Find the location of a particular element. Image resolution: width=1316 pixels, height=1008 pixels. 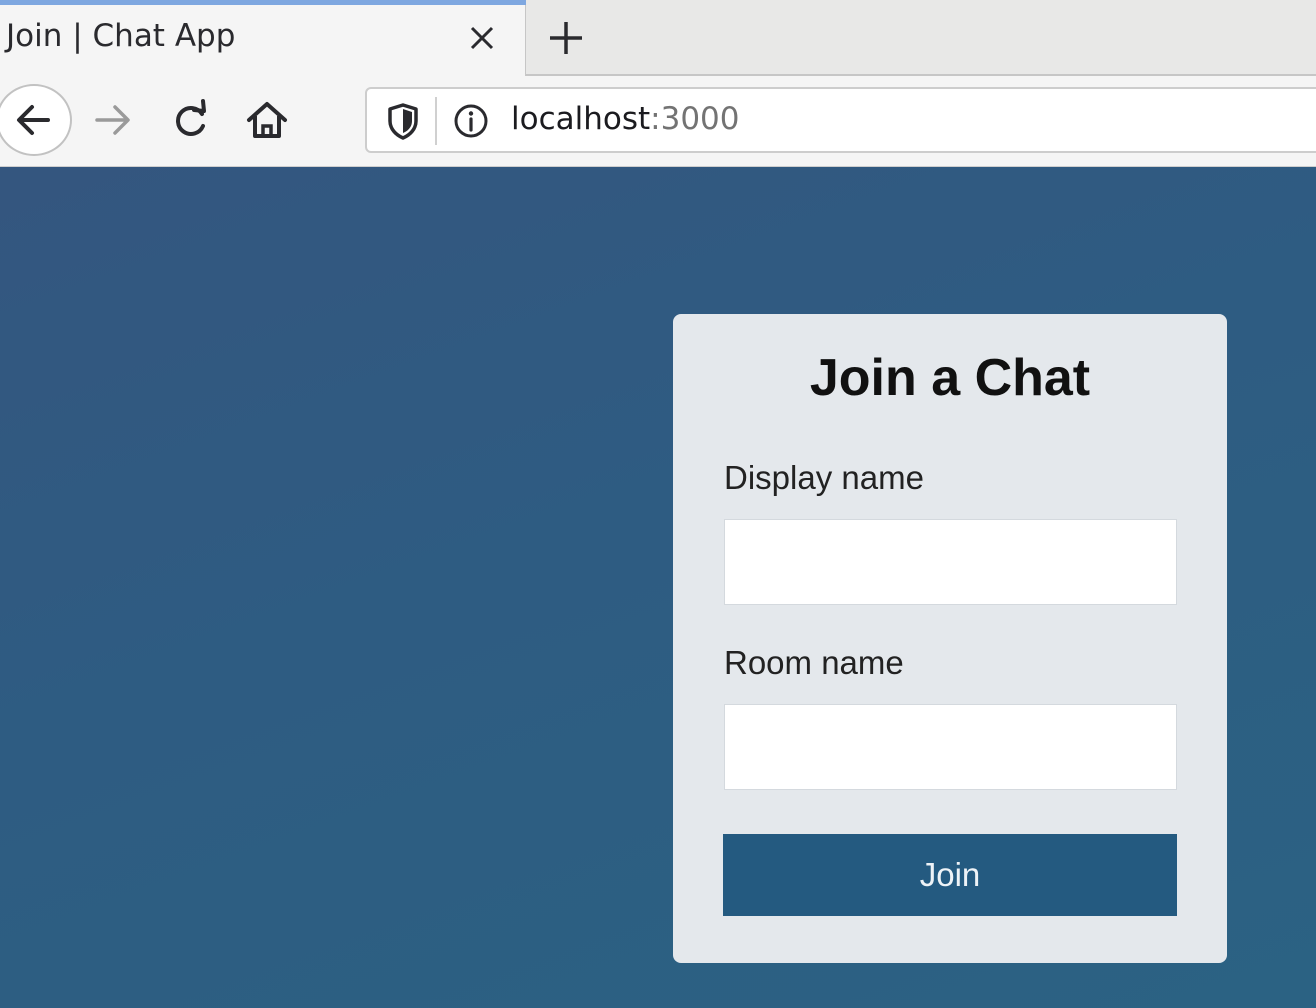

display-name-label: Display name is located at coordinates (824, 477).